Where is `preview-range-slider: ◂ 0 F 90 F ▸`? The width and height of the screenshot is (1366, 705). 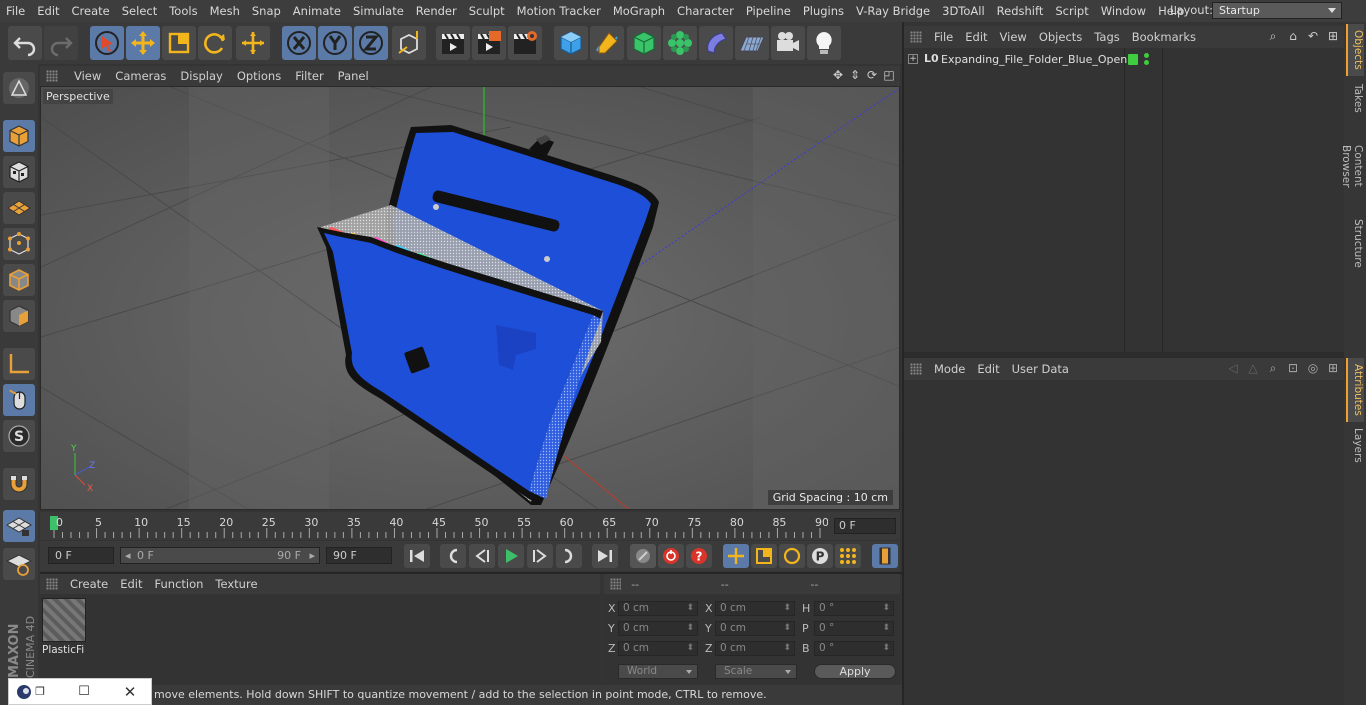
preview-range-slider: ◂ 0 F 90 F ▸ is located at coordinates (220, 555).